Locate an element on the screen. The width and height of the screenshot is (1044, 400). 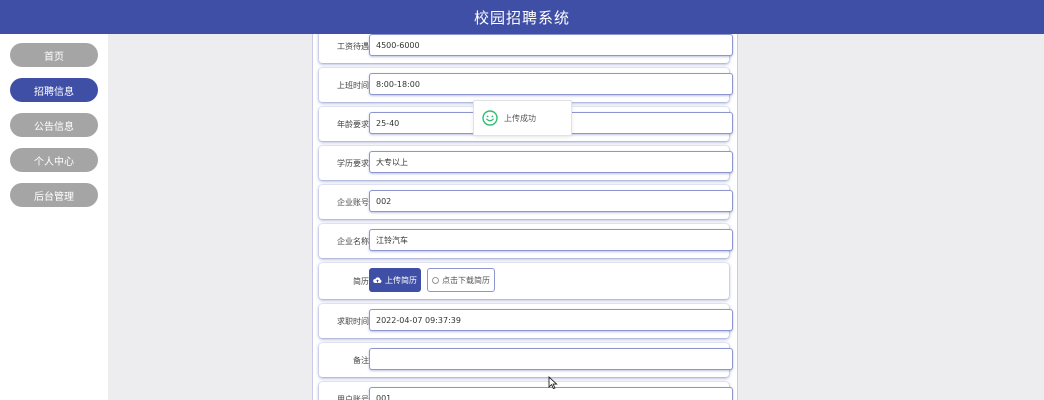
form-row-work-hours: 上班时间： 8:00-18:00 is located at coordinates (526, 85).